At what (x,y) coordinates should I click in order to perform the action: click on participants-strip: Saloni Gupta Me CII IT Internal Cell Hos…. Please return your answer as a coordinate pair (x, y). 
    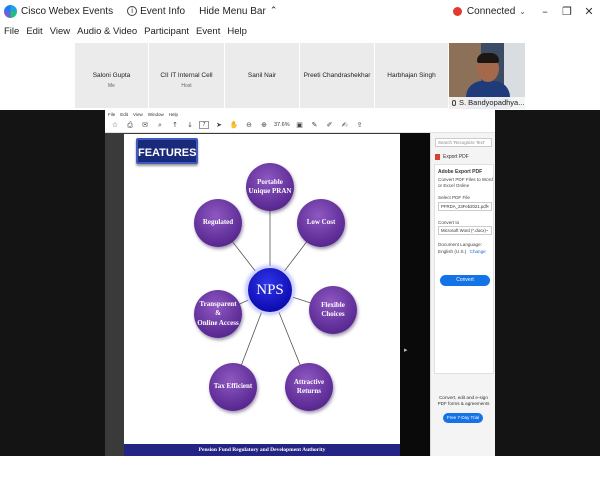
    Looking at the image, I should click on (300, 76).